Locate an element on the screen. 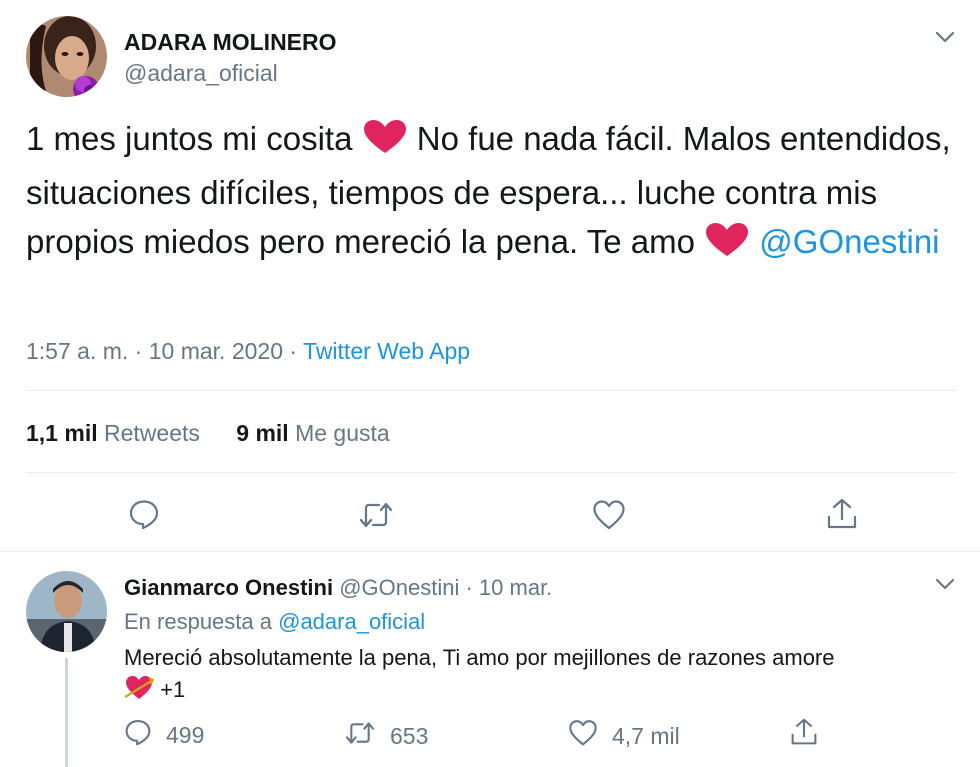 This screenshot has width=980, height=767. tweet-source: Twitter Web App is located at coordinates (386, 351).